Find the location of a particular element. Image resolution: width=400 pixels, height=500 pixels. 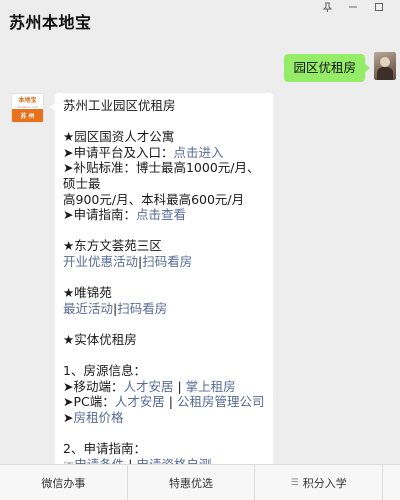

message-text: ➤补贴标准：博士最高1000元/月、硕士最 is located at coordinates (161, 175).